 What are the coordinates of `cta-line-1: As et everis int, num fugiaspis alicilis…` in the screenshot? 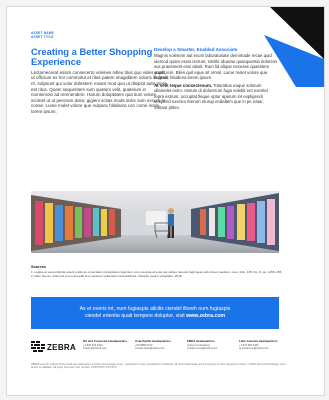 It's located at (155, 309).